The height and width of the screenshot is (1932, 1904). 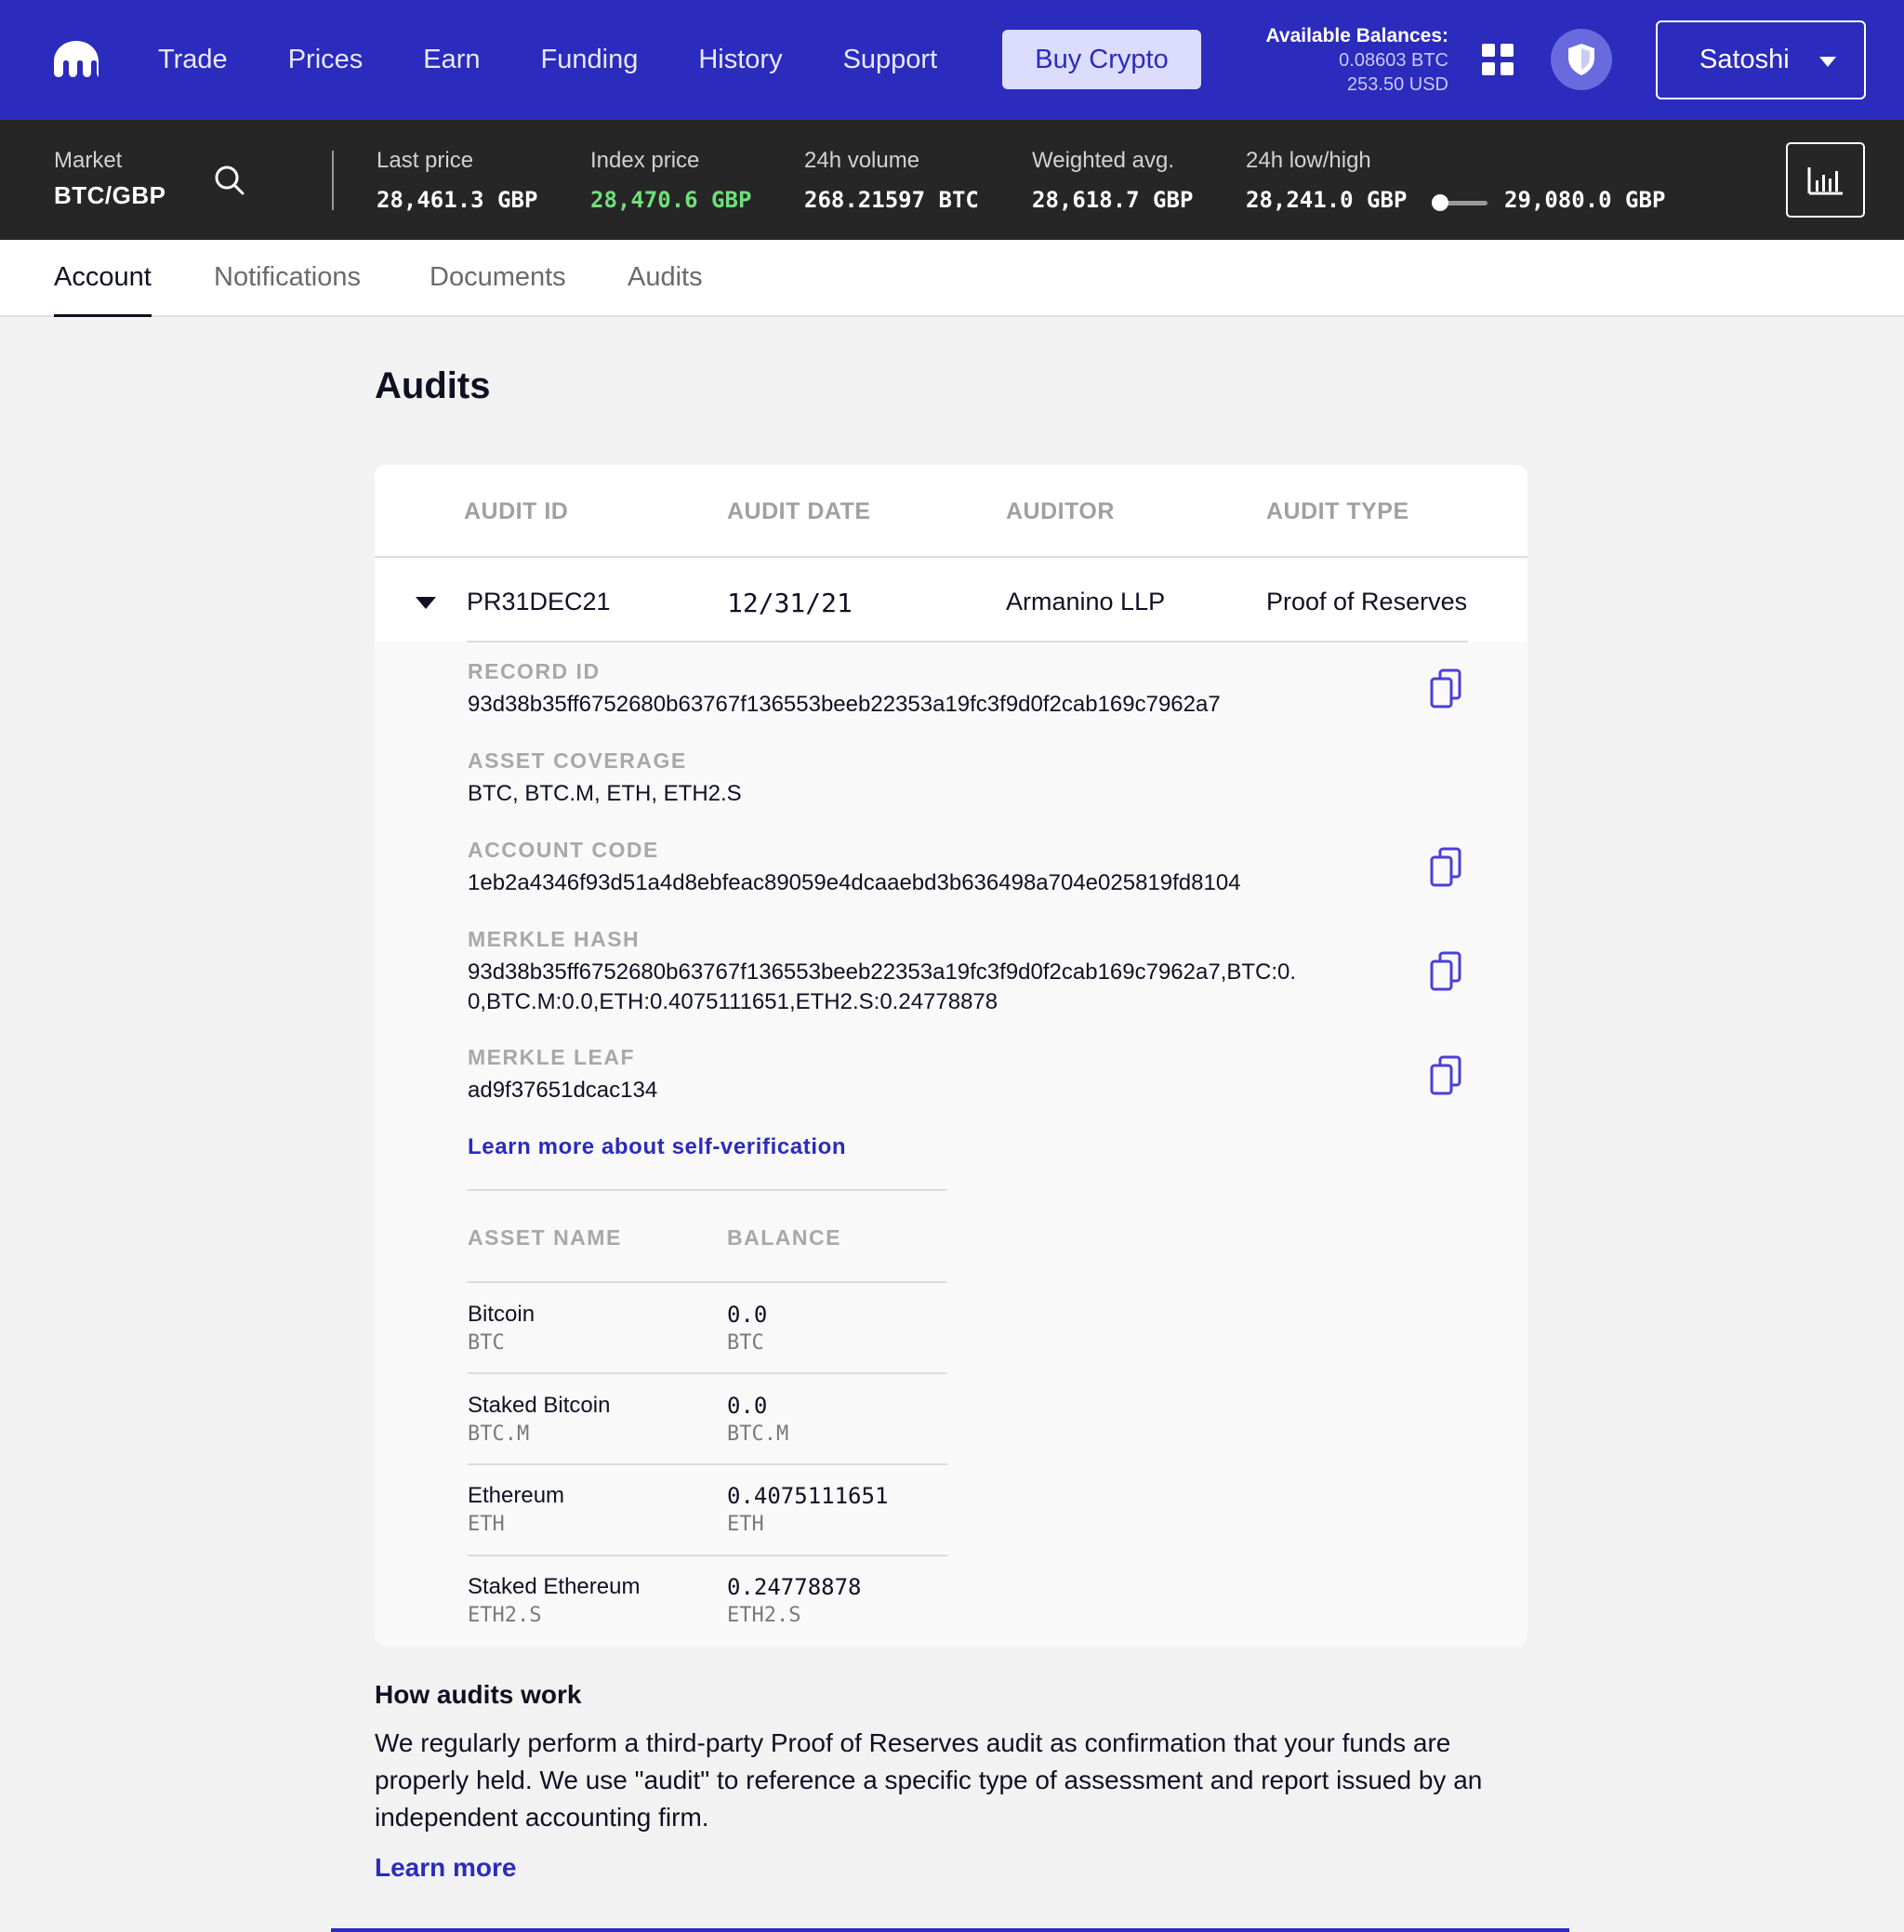 I want to click on chart-button, so click(x=1825, y=180).